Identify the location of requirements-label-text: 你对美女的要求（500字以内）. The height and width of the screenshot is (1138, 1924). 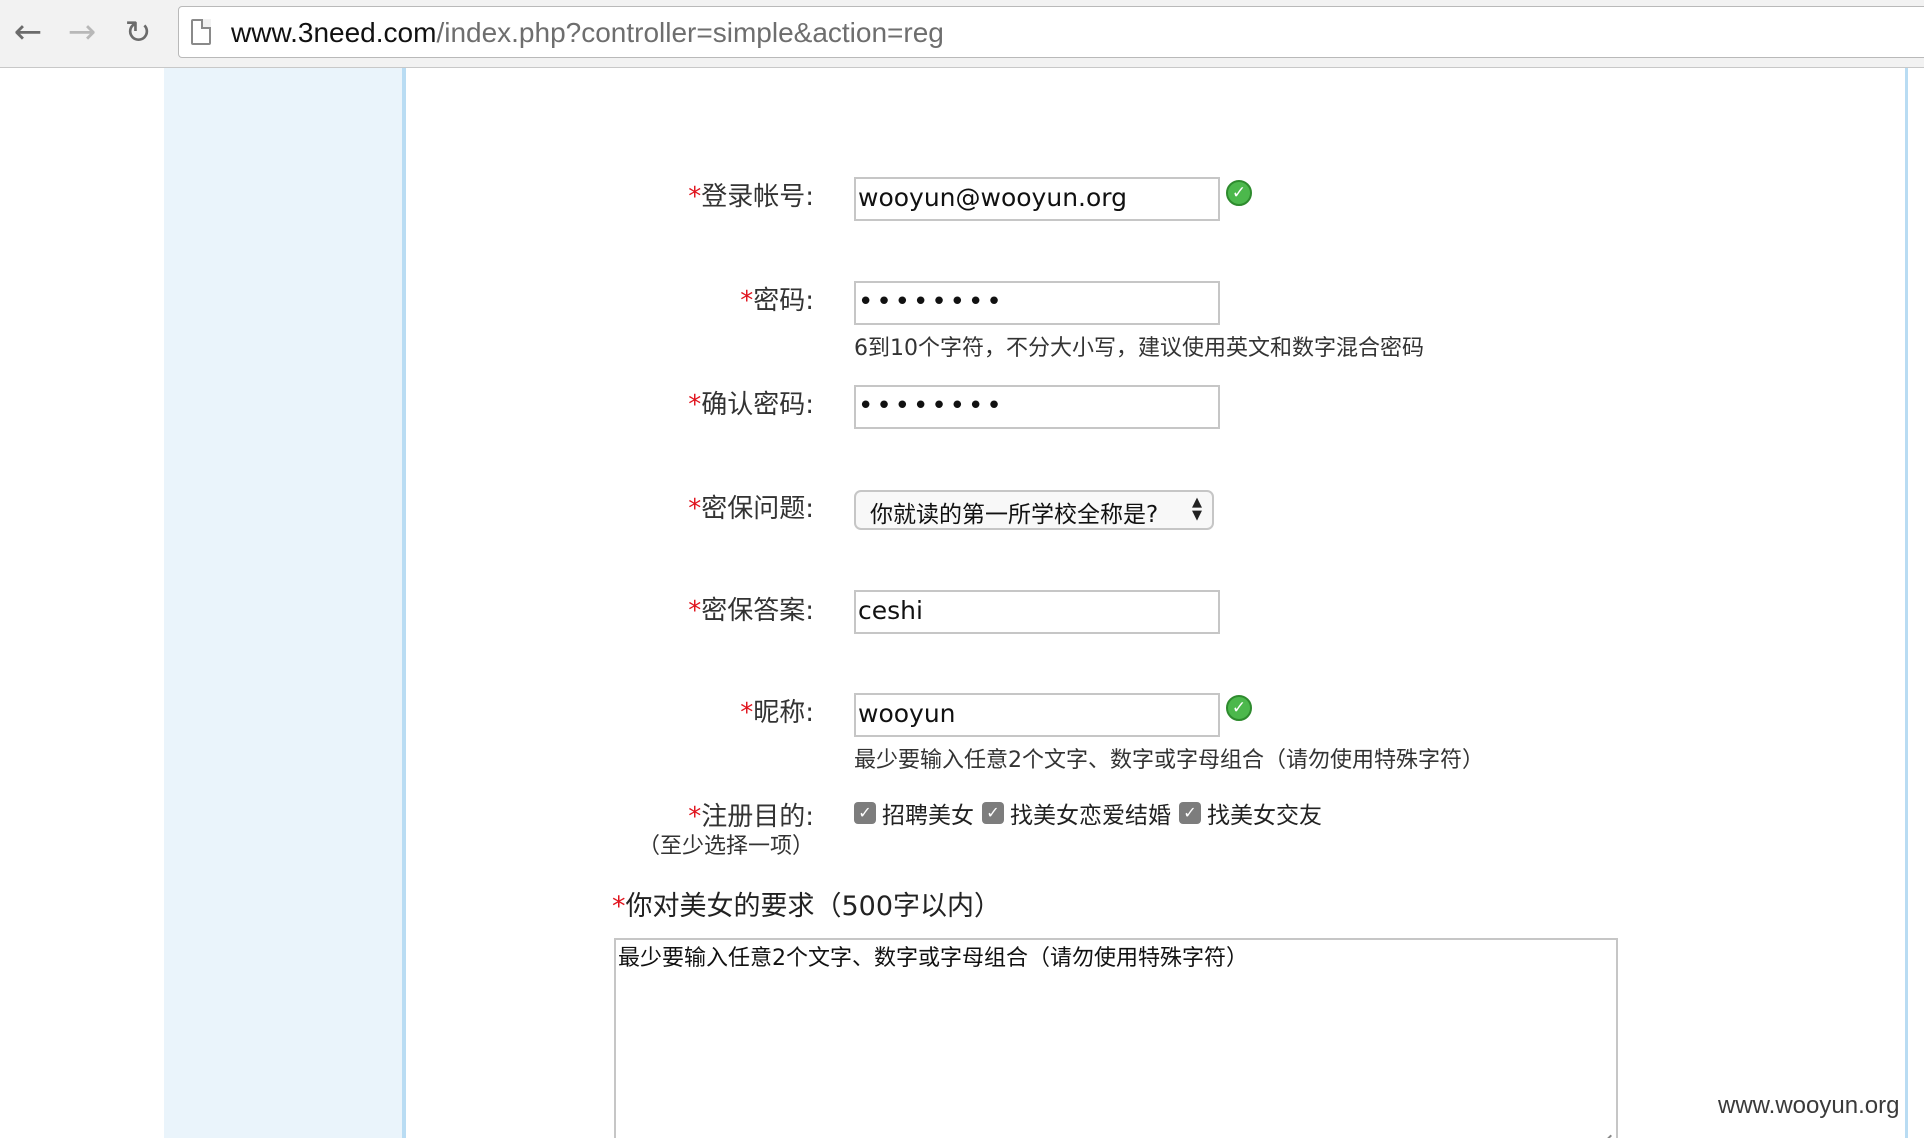
(813, 906).